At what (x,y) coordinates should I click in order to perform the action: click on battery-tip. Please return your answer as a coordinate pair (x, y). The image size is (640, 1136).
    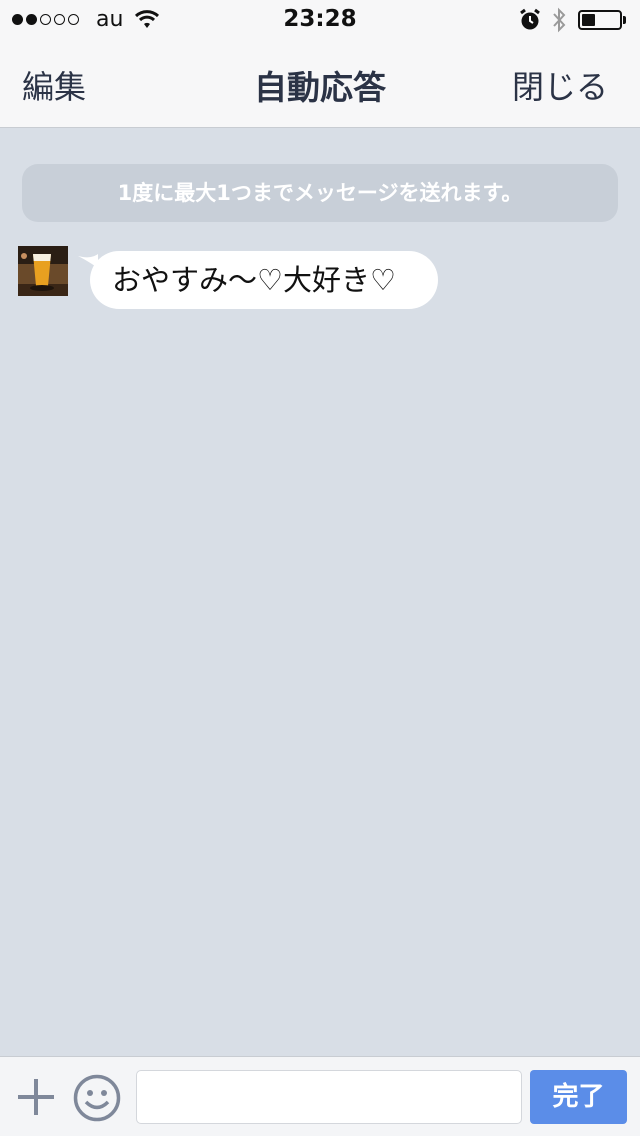
    Looking at the image, I should click on (624, 20).